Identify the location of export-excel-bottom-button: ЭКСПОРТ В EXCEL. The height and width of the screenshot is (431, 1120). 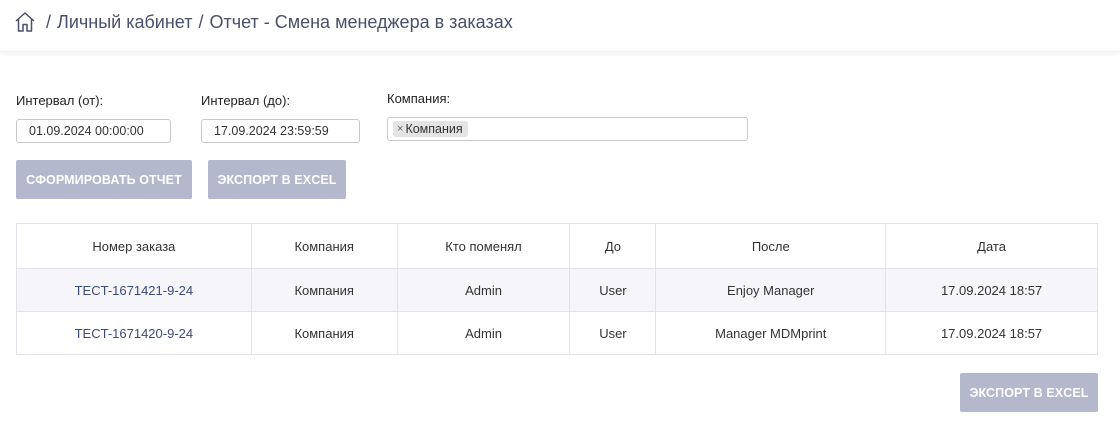
(1029, 392).